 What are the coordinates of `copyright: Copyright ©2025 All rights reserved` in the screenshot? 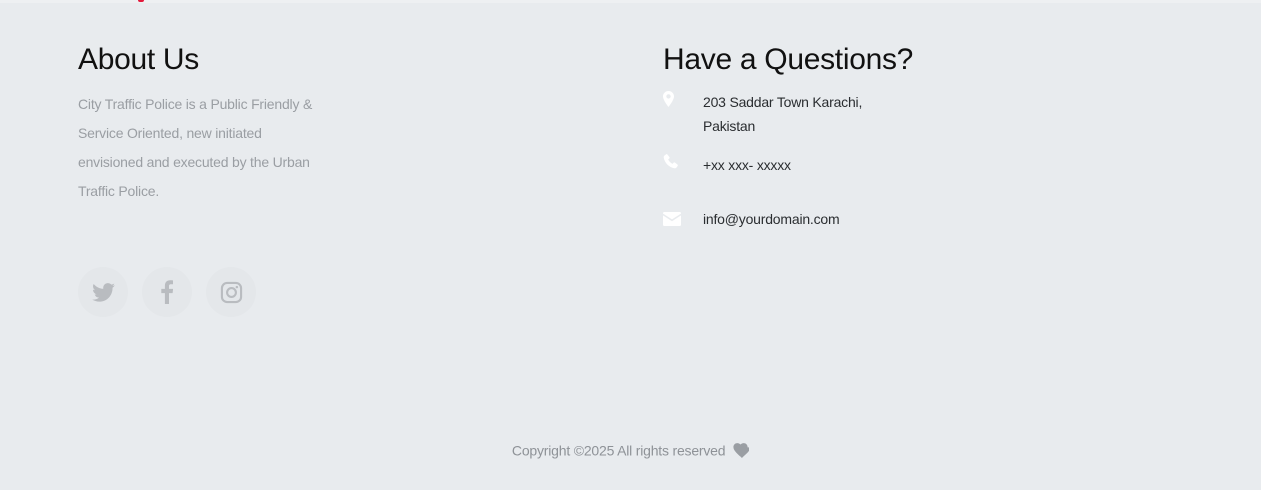 It's located at (630, 449).